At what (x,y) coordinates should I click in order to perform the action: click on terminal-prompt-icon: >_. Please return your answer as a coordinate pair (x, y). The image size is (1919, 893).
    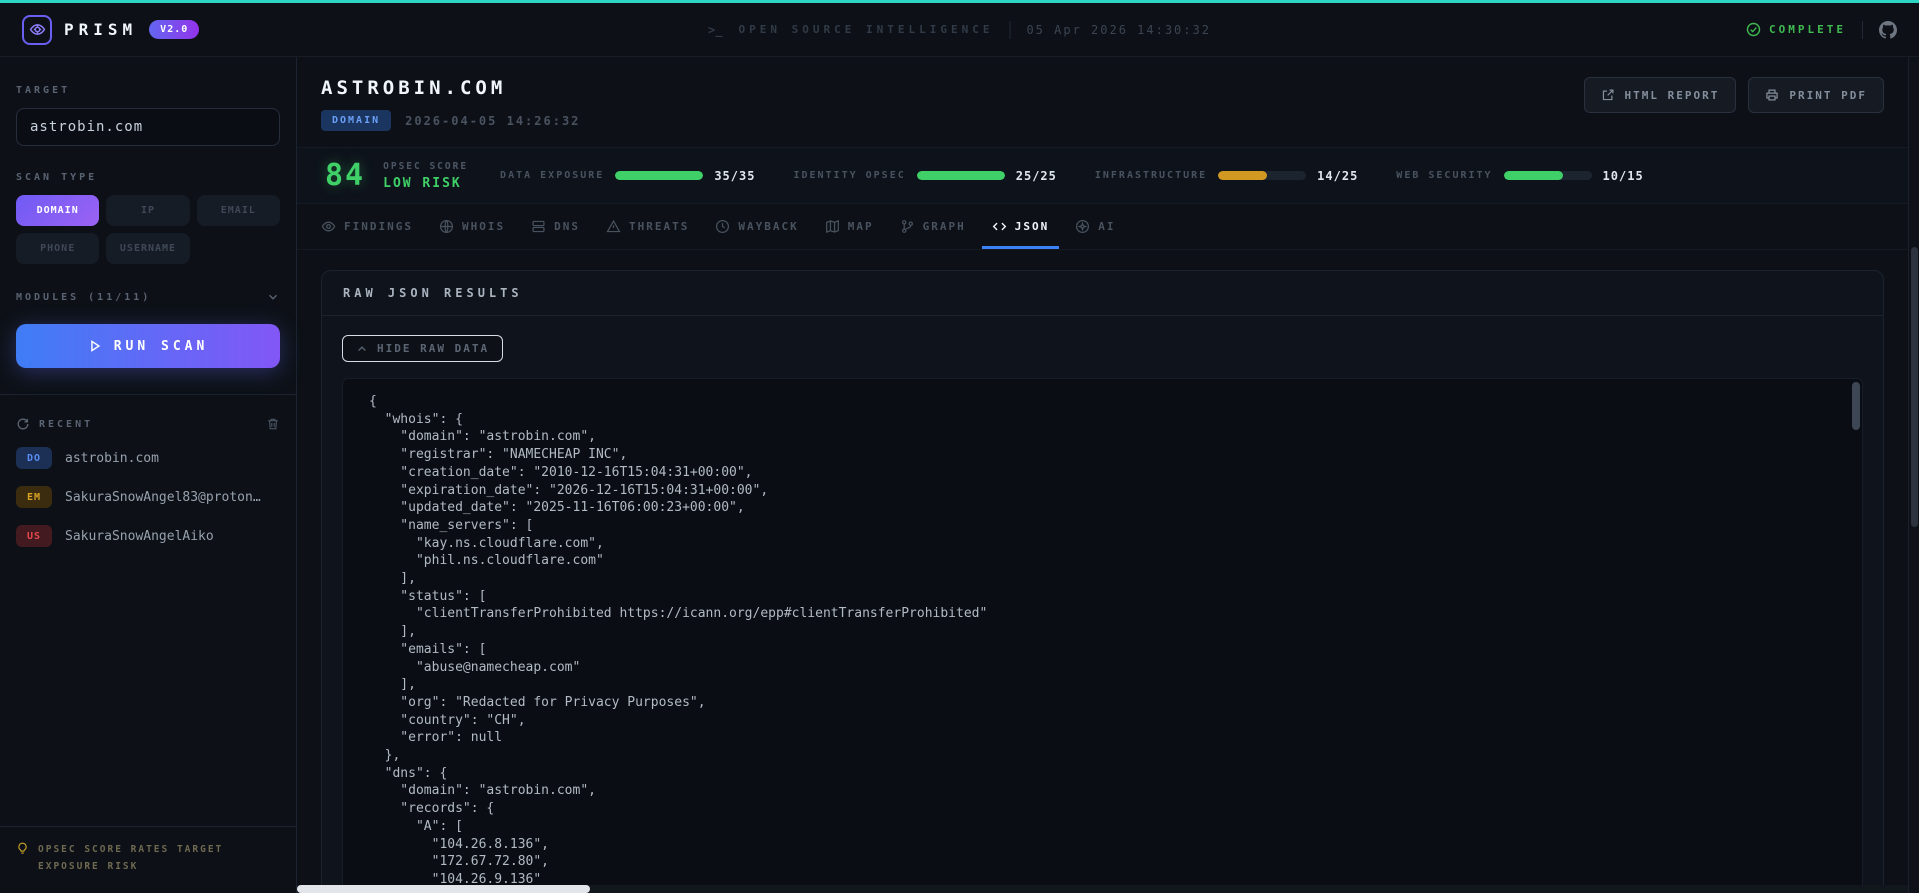
    Looking at the image, I should click on (715, 29).